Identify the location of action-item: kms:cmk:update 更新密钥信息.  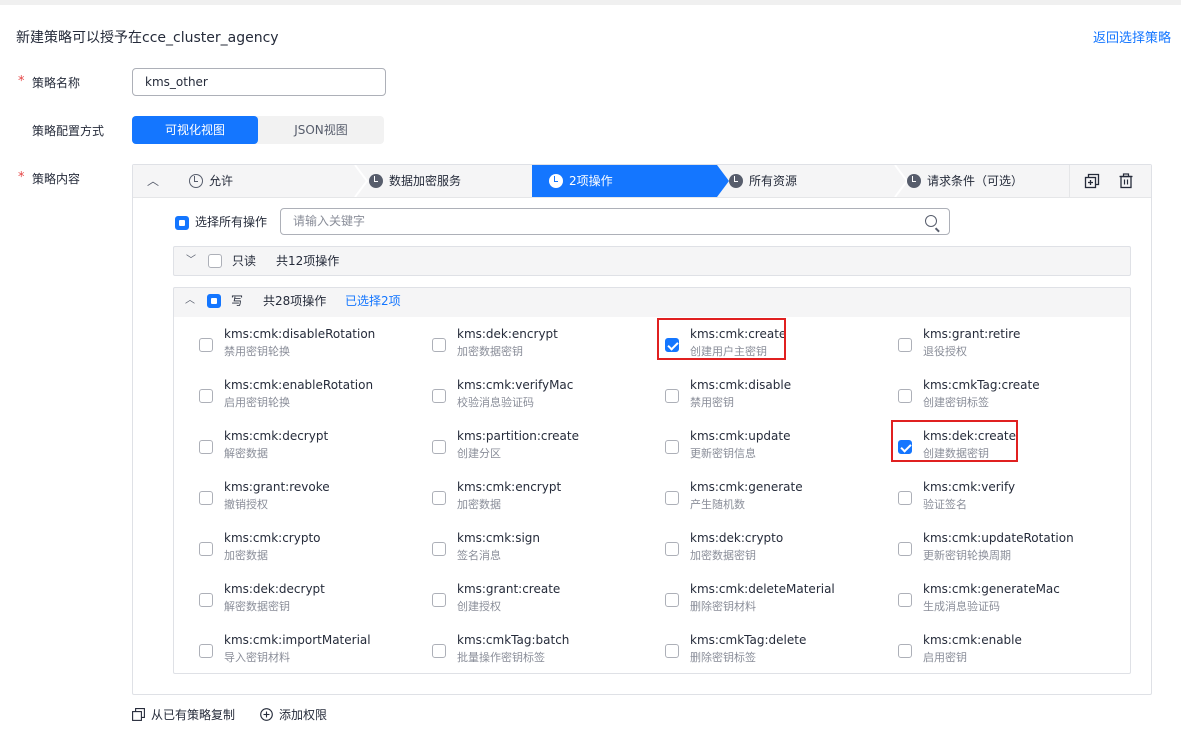
(775, 449).